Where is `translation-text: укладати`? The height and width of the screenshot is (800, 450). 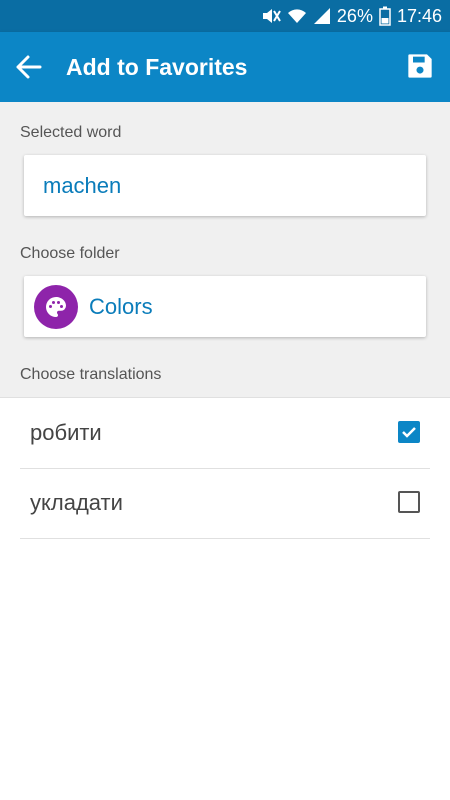 translation-text: укладати is located at coordinates (76, 502).